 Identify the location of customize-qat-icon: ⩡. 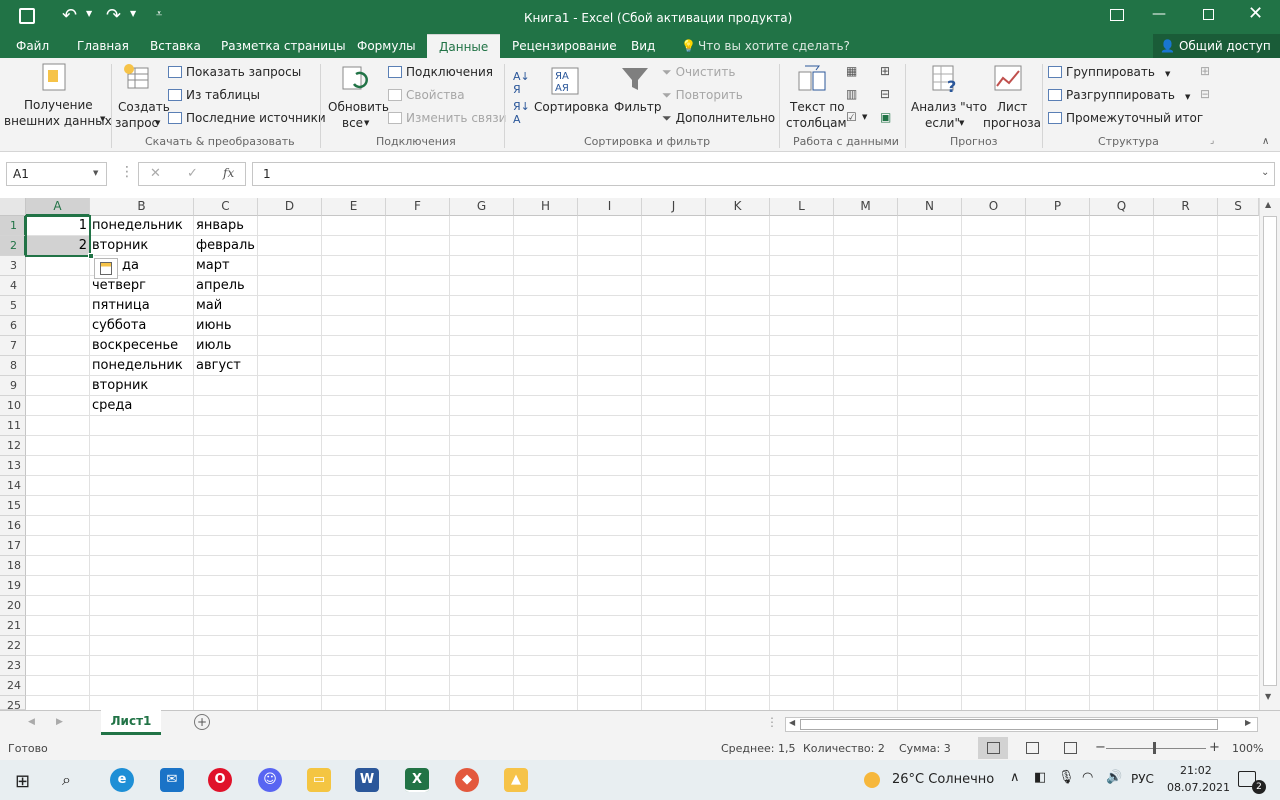
(159, 14).